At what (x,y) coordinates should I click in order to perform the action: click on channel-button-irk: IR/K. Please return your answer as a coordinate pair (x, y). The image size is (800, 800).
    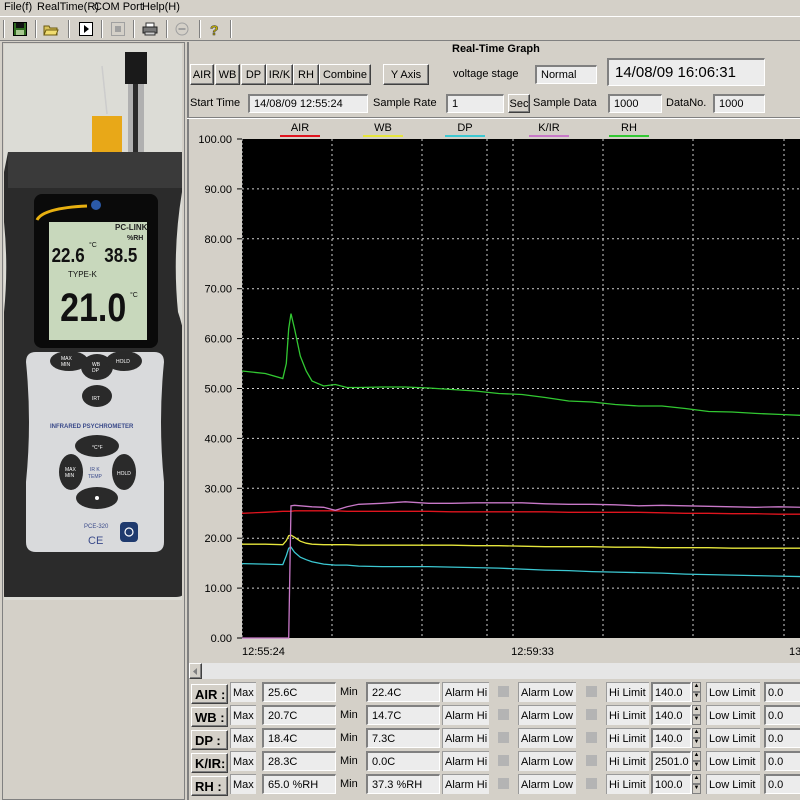
    Looking at the image, I should click on (279, 74).